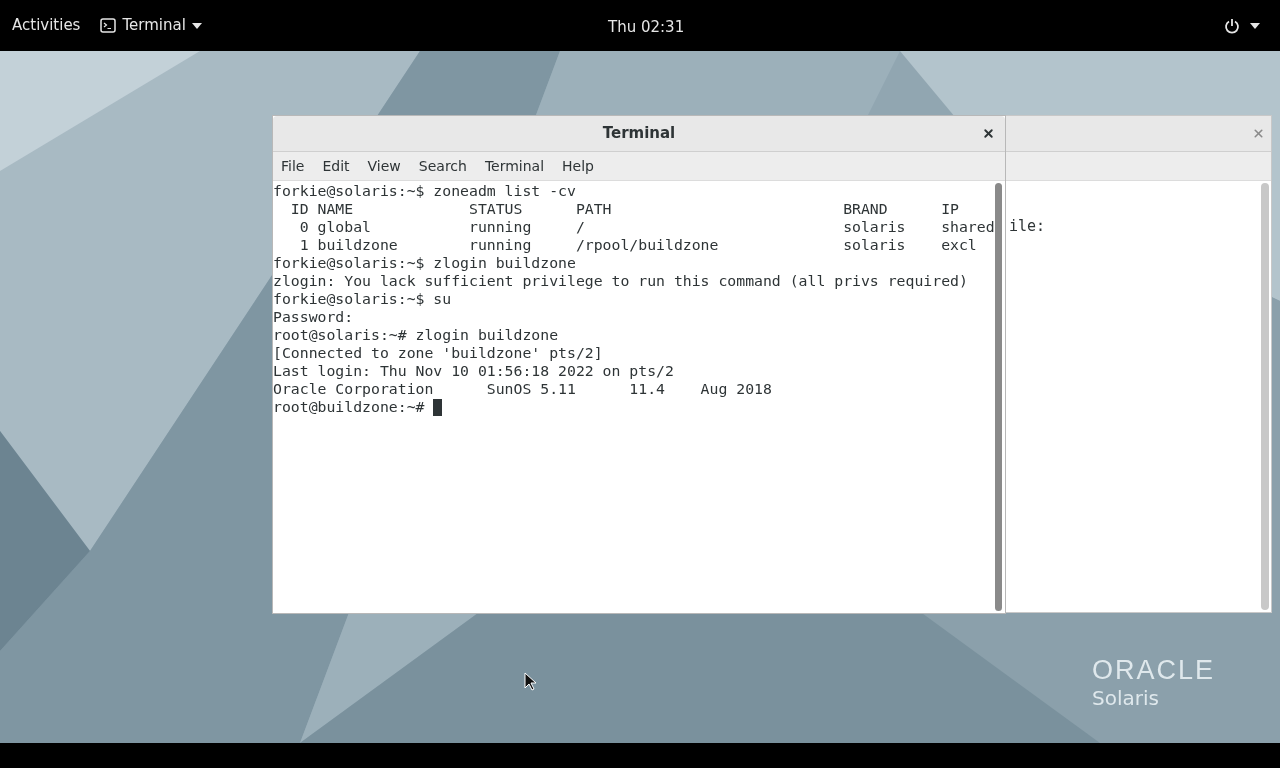  Describe the element at coordinates (639, 134) in the screenshot. I see `window-title: Terminal` at that location.